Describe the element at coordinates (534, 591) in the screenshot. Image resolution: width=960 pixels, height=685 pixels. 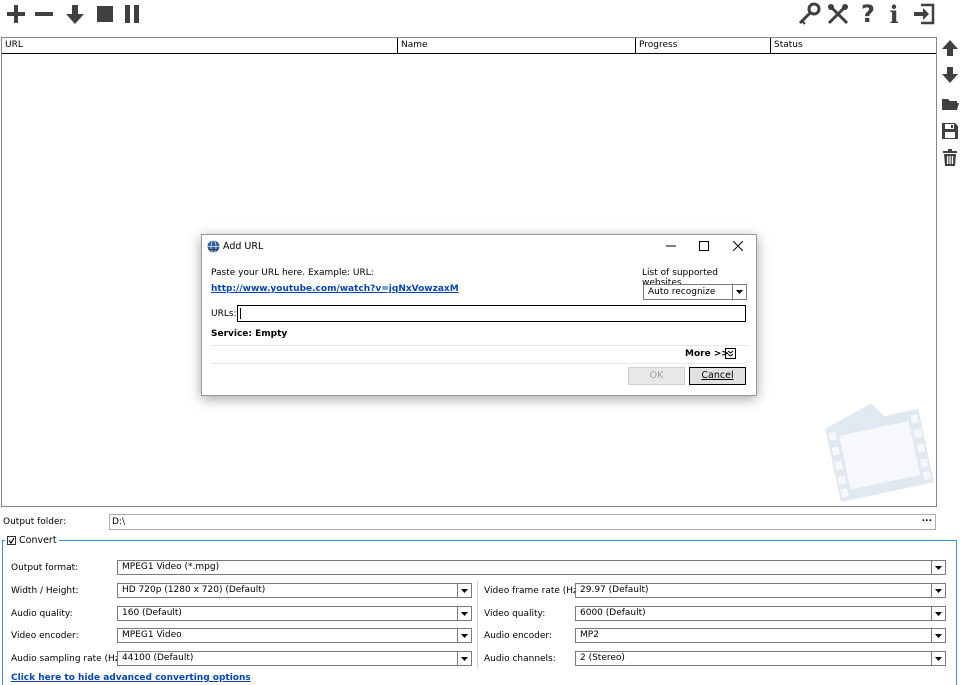
I see `video-frame-rate-label: Video frame rate (Hz):` at that location.